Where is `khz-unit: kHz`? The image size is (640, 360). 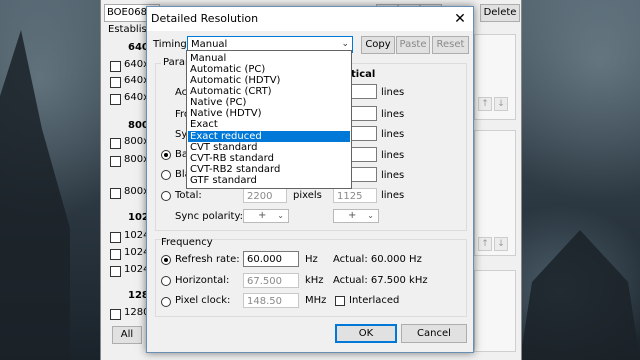 khz-unit: kHz is located at coordinates (314, 280).